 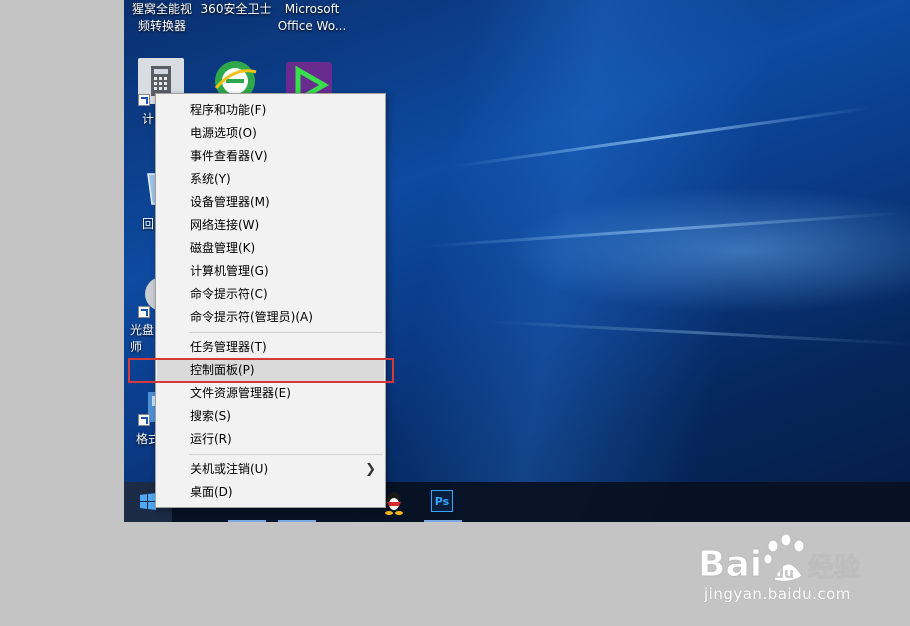 What do you see at coordinates (270, 439) in the screenshot?
I see `menu-item-run: 运行(R)` at bounding box center [270, 439].